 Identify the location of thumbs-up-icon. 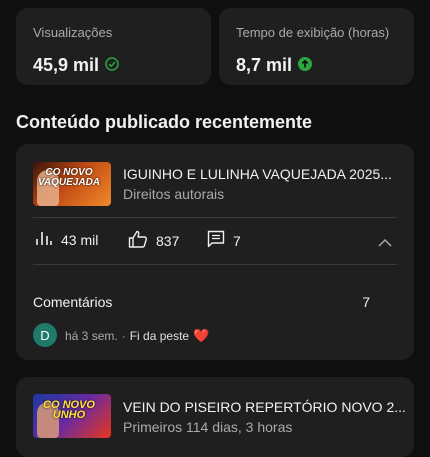
(138, 240).